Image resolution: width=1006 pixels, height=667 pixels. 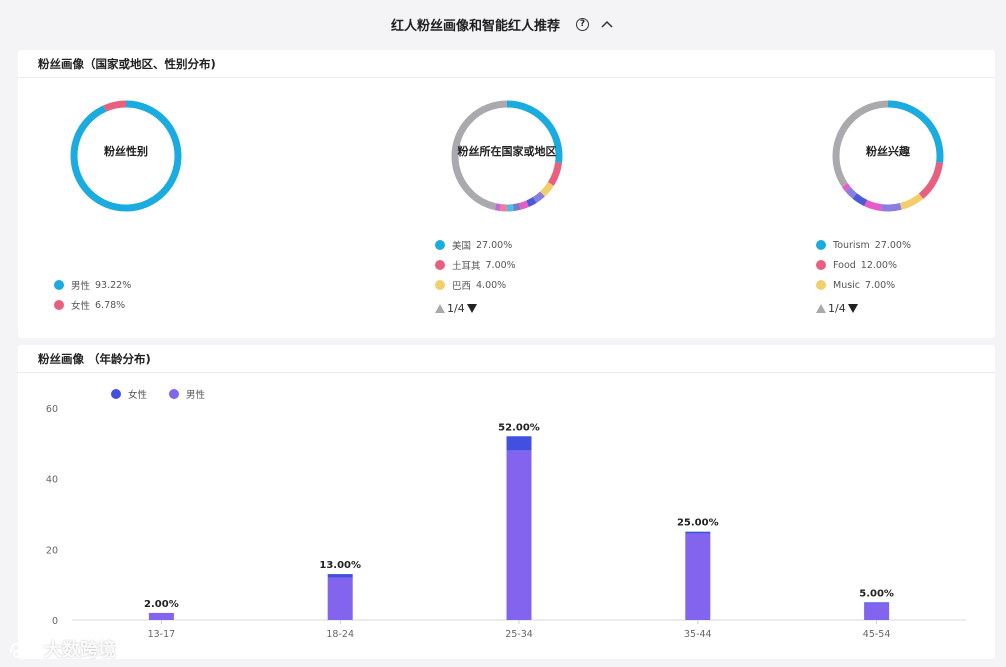 I want to click on legend-item: Food 12.00%, so click(x=863, y=265).